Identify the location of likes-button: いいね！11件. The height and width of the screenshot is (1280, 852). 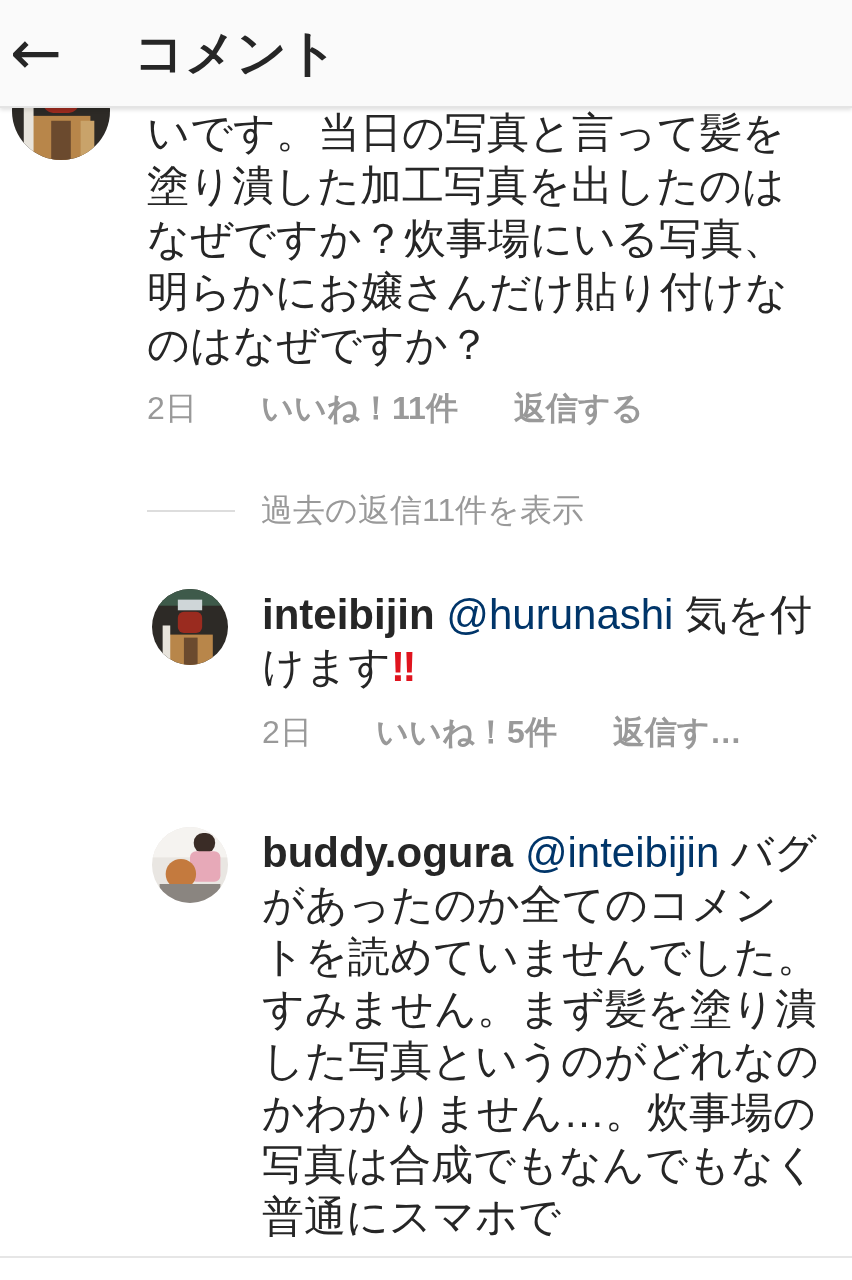
(359, 409).